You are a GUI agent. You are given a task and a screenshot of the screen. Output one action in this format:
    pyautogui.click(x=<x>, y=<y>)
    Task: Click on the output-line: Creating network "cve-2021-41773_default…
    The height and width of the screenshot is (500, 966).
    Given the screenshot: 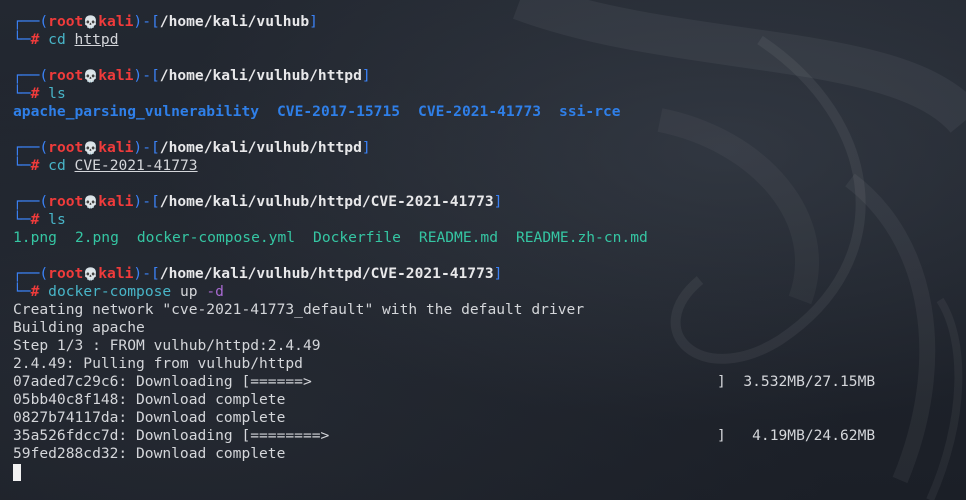 What is the action you would take?
    pyautogui.click(x=299, y=309)
    